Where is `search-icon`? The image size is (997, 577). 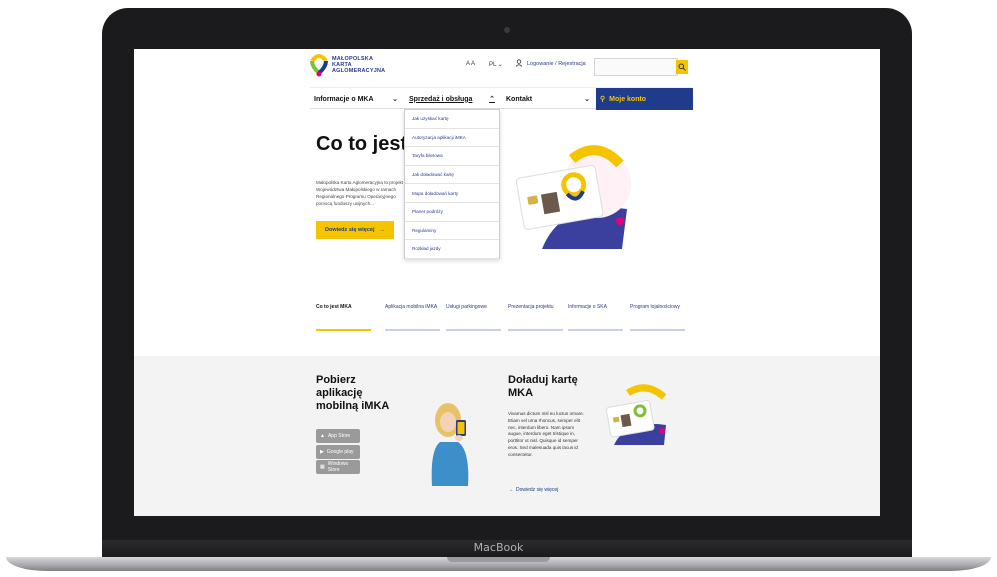 search-icon is located at coordinates (682, 67).